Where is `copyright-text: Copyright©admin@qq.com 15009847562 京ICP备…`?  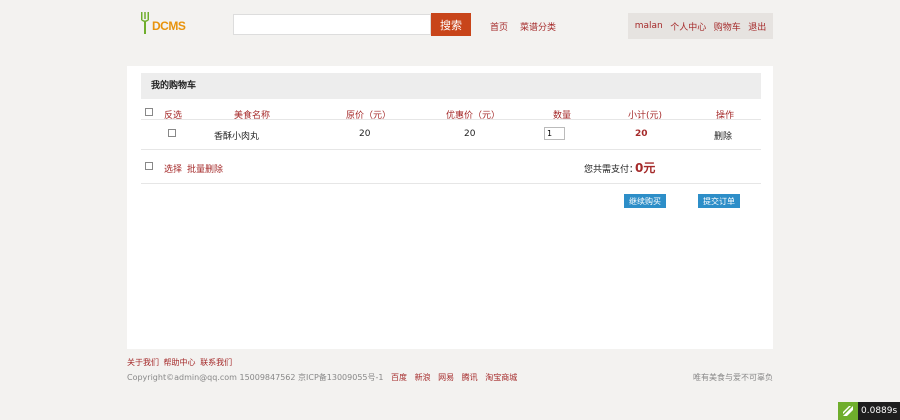 copyright-text: Copyright©admin@qq.com 15009847562 京ICP备… is located at coordinates (255, 377).